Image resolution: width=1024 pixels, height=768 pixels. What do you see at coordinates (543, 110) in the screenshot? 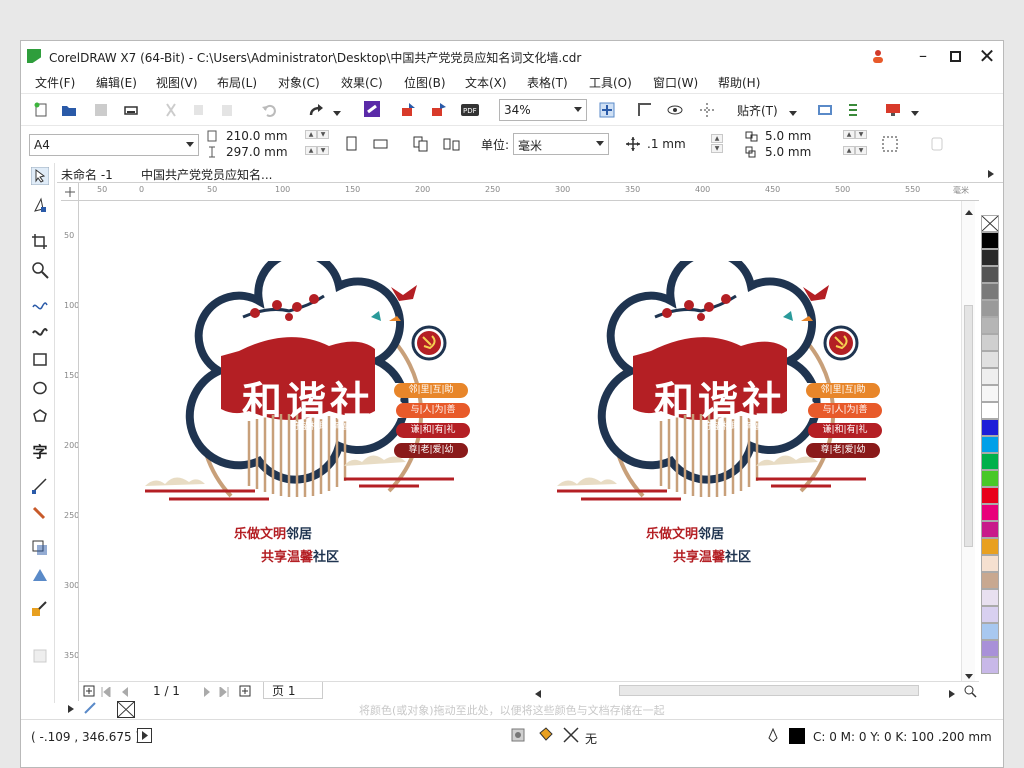
I see `zoom-combo: 34%` at bounding box center [543, 110].